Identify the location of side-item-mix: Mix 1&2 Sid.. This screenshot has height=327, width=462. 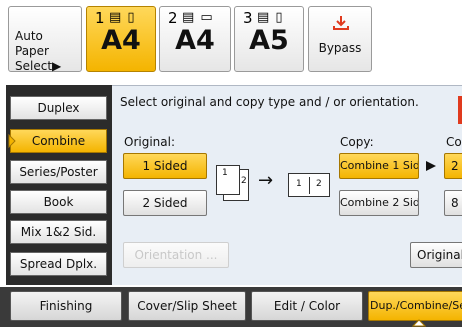
(58, 232).